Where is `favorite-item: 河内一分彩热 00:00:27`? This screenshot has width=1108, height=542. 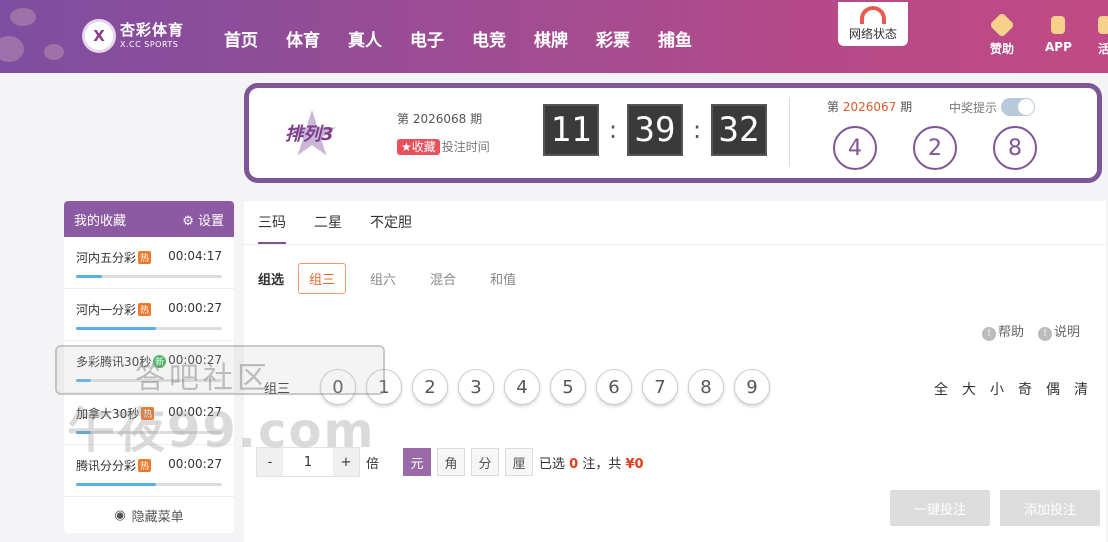
favorite-item: 河内一分彩热 00:00:27 is located at coordinates (149, 315).